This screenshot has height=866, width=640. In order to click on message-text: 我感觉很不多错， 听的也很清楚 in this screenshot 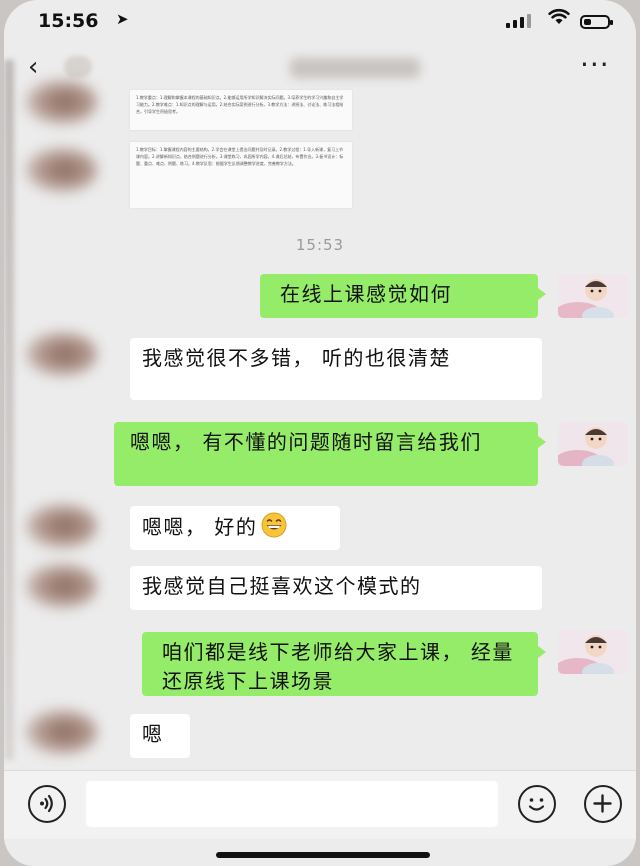, I will do `click(296, 358)`.